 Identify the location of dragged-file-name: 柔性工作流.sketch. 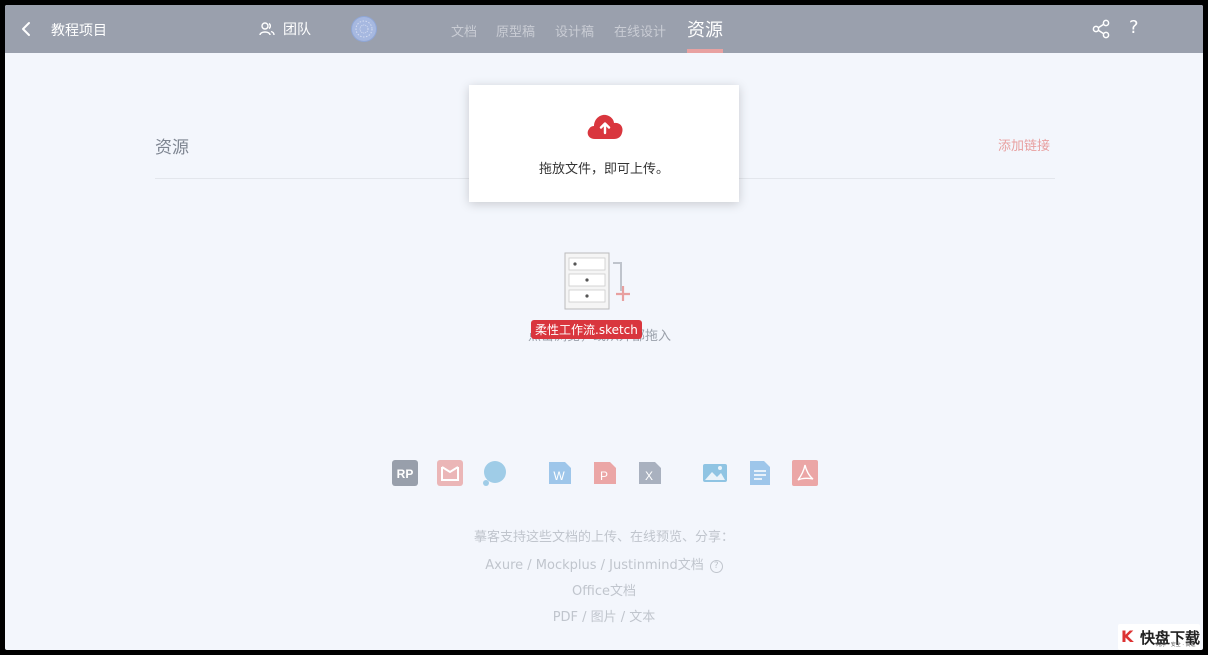
(586, 329).